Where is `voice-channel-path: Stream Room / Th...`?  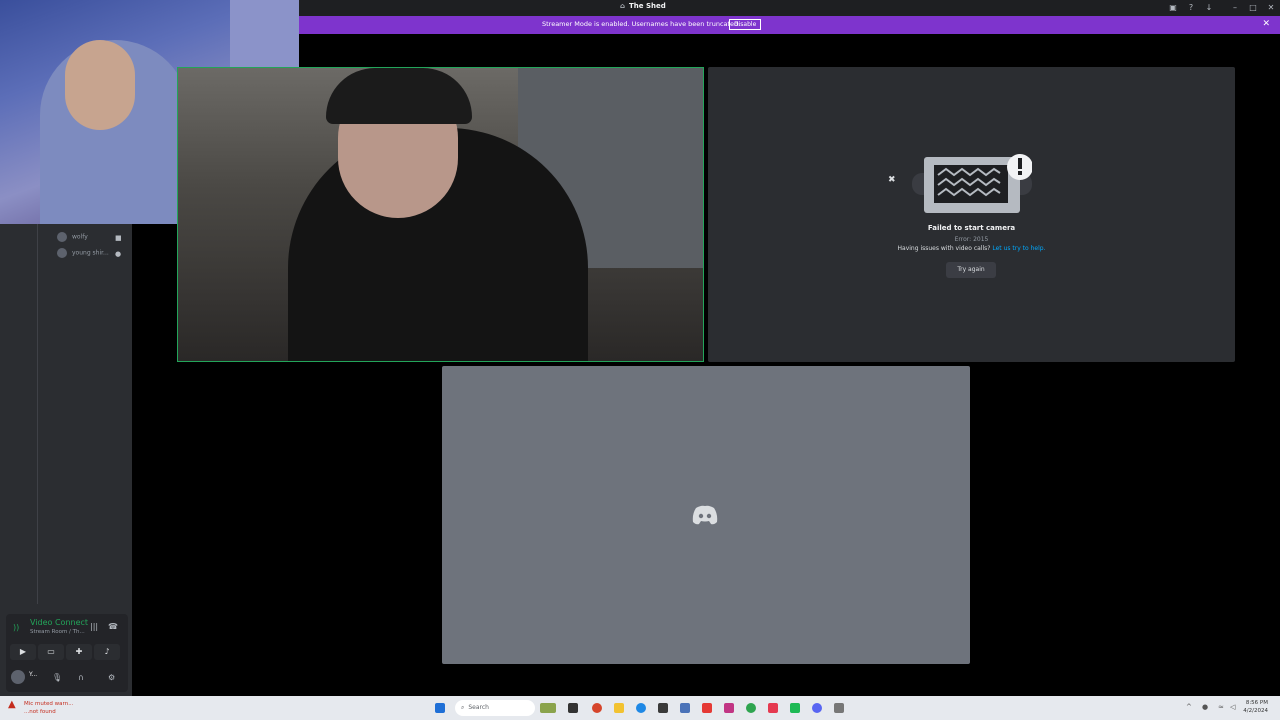
voice-channel-path: Stream Room / Th... is located at coordinates (57, 632).